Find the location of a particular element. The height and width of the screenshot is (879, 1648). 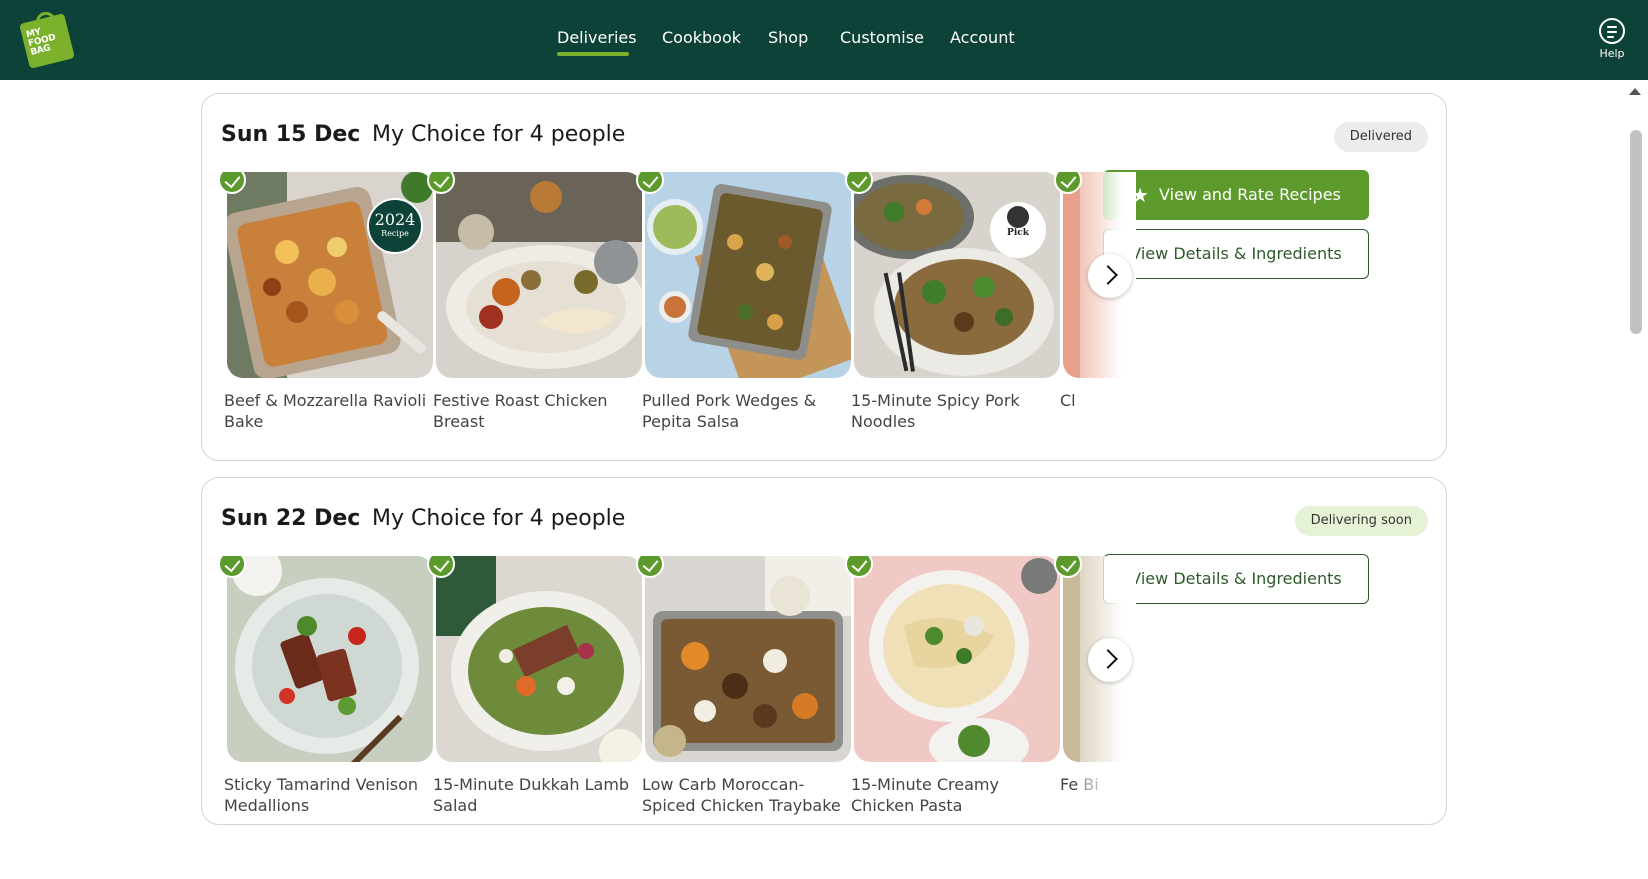

help-icon is located at coordinates (1612, 31).